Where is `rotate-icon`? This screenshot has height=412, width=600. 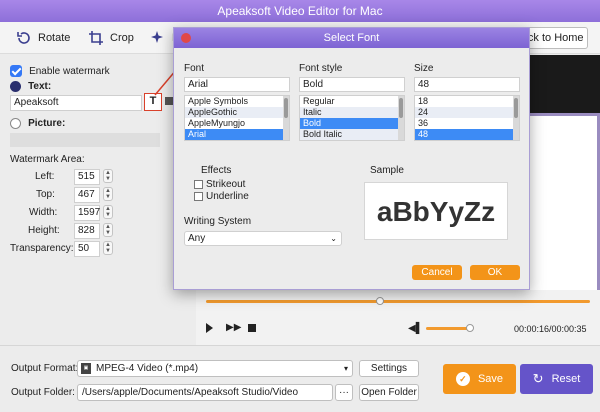
rotate-icon is located at coordinates (23, 38).